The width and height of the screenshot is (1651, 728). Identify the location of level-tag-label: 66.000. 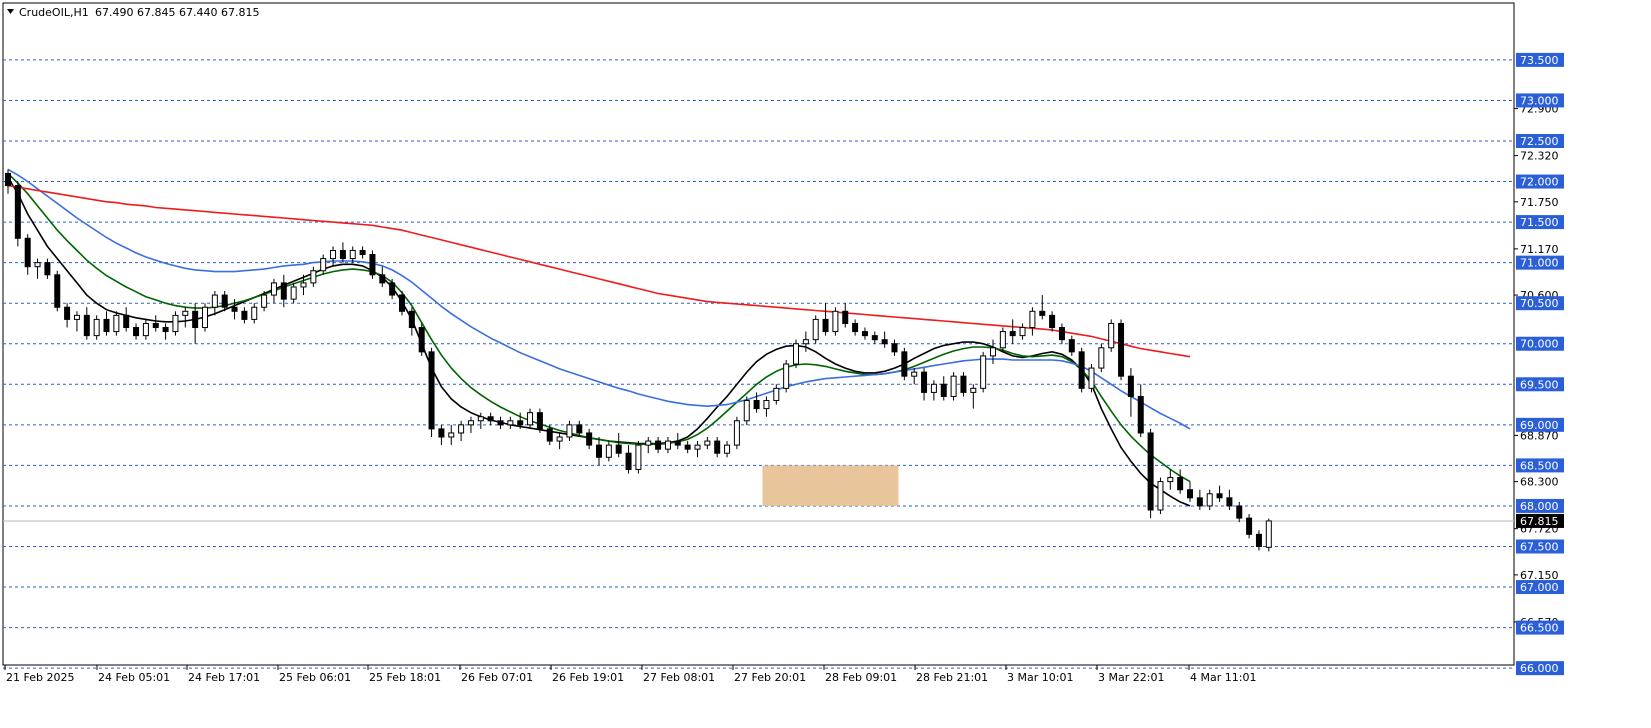
(1539, 668).